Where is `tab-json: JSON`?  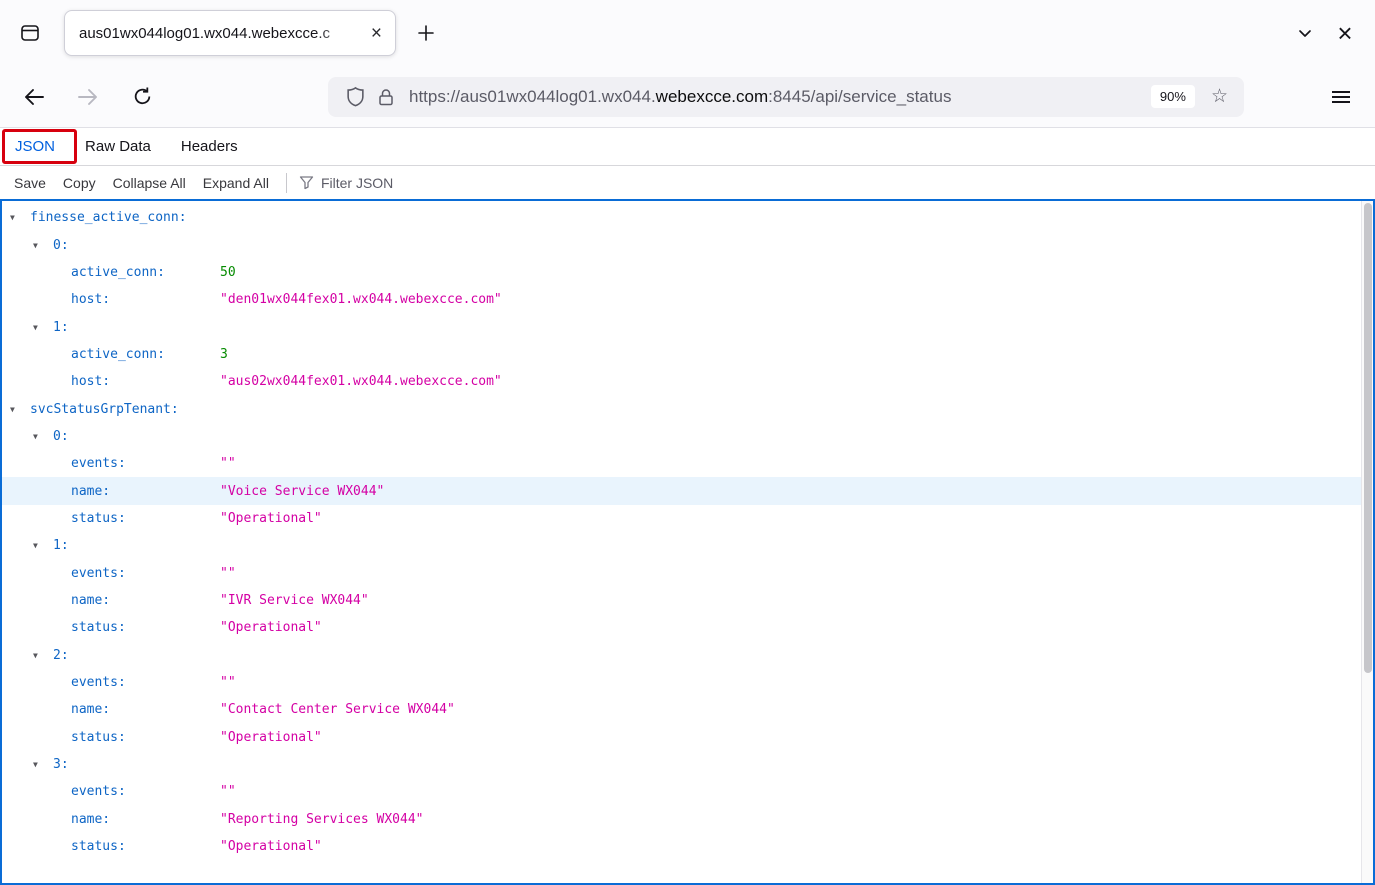 tab-json: JSON is located at coordinates (35, 146).